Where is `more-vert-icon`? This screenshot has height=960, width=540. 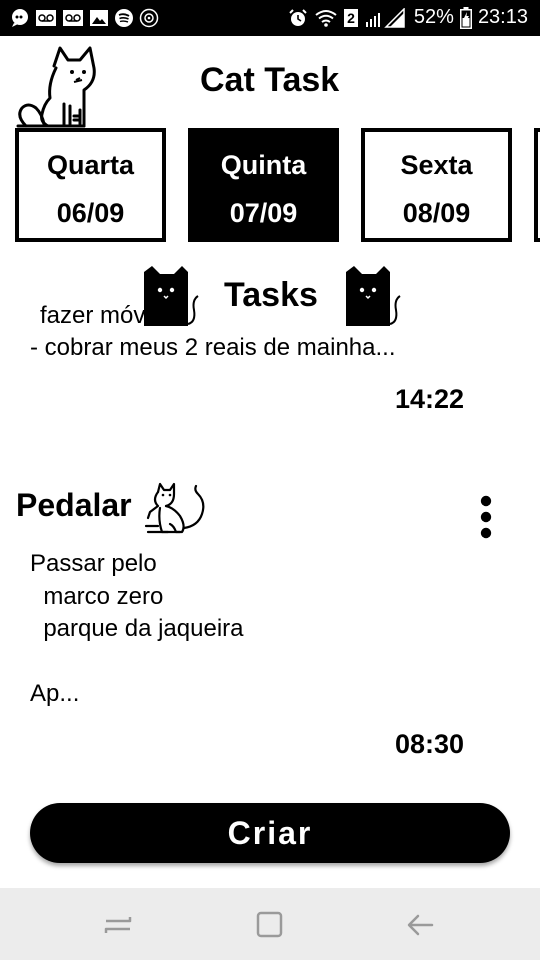 more-vert-icon is located at coordinates (486, 517).